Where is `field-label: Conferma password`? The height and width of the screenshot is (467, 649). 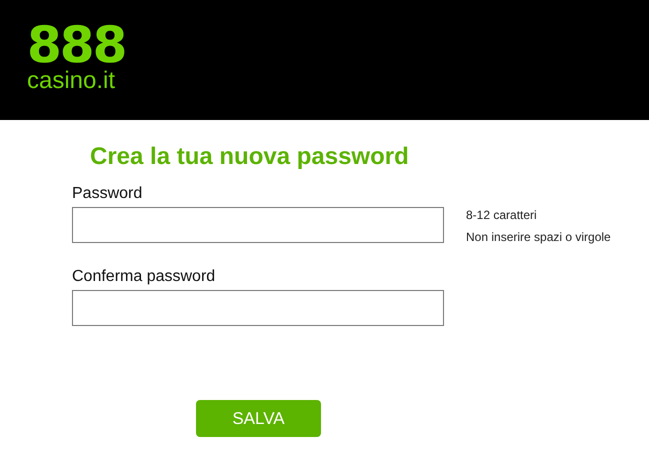 field-label: Conferma password is located at coordinates (144, 277).